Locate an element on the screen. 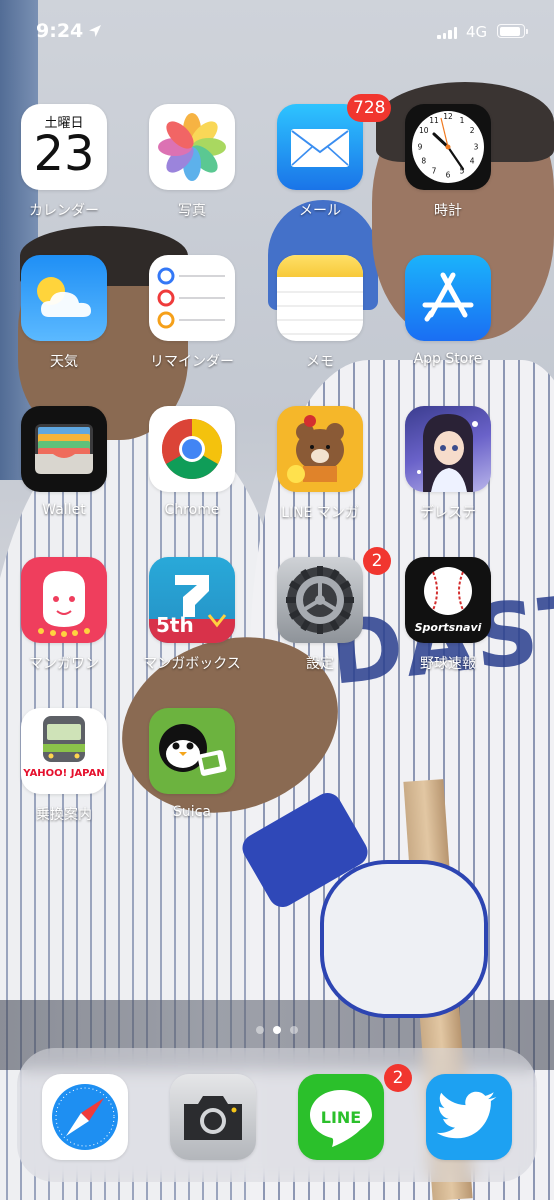  app-label: デレステ is located at coordinates (448, 513).